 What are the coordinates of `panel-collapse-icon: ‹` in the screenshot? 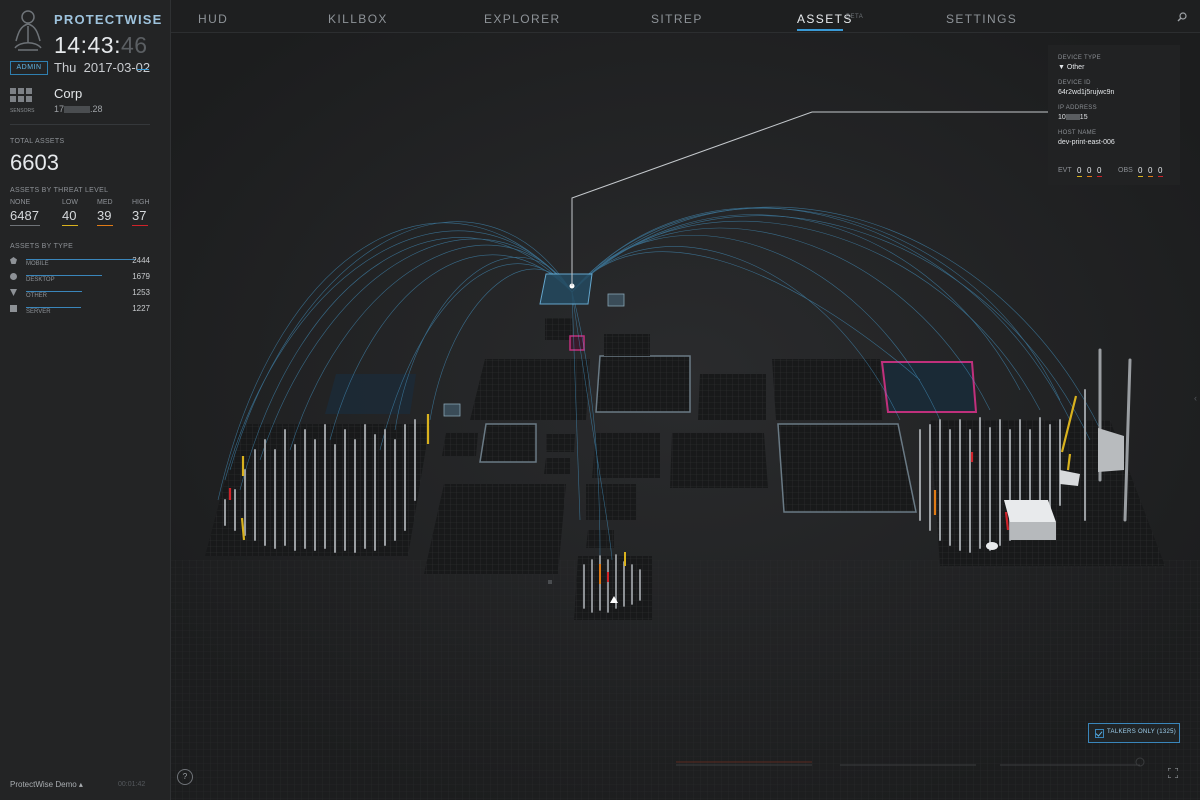 It's located at (1195, 398).